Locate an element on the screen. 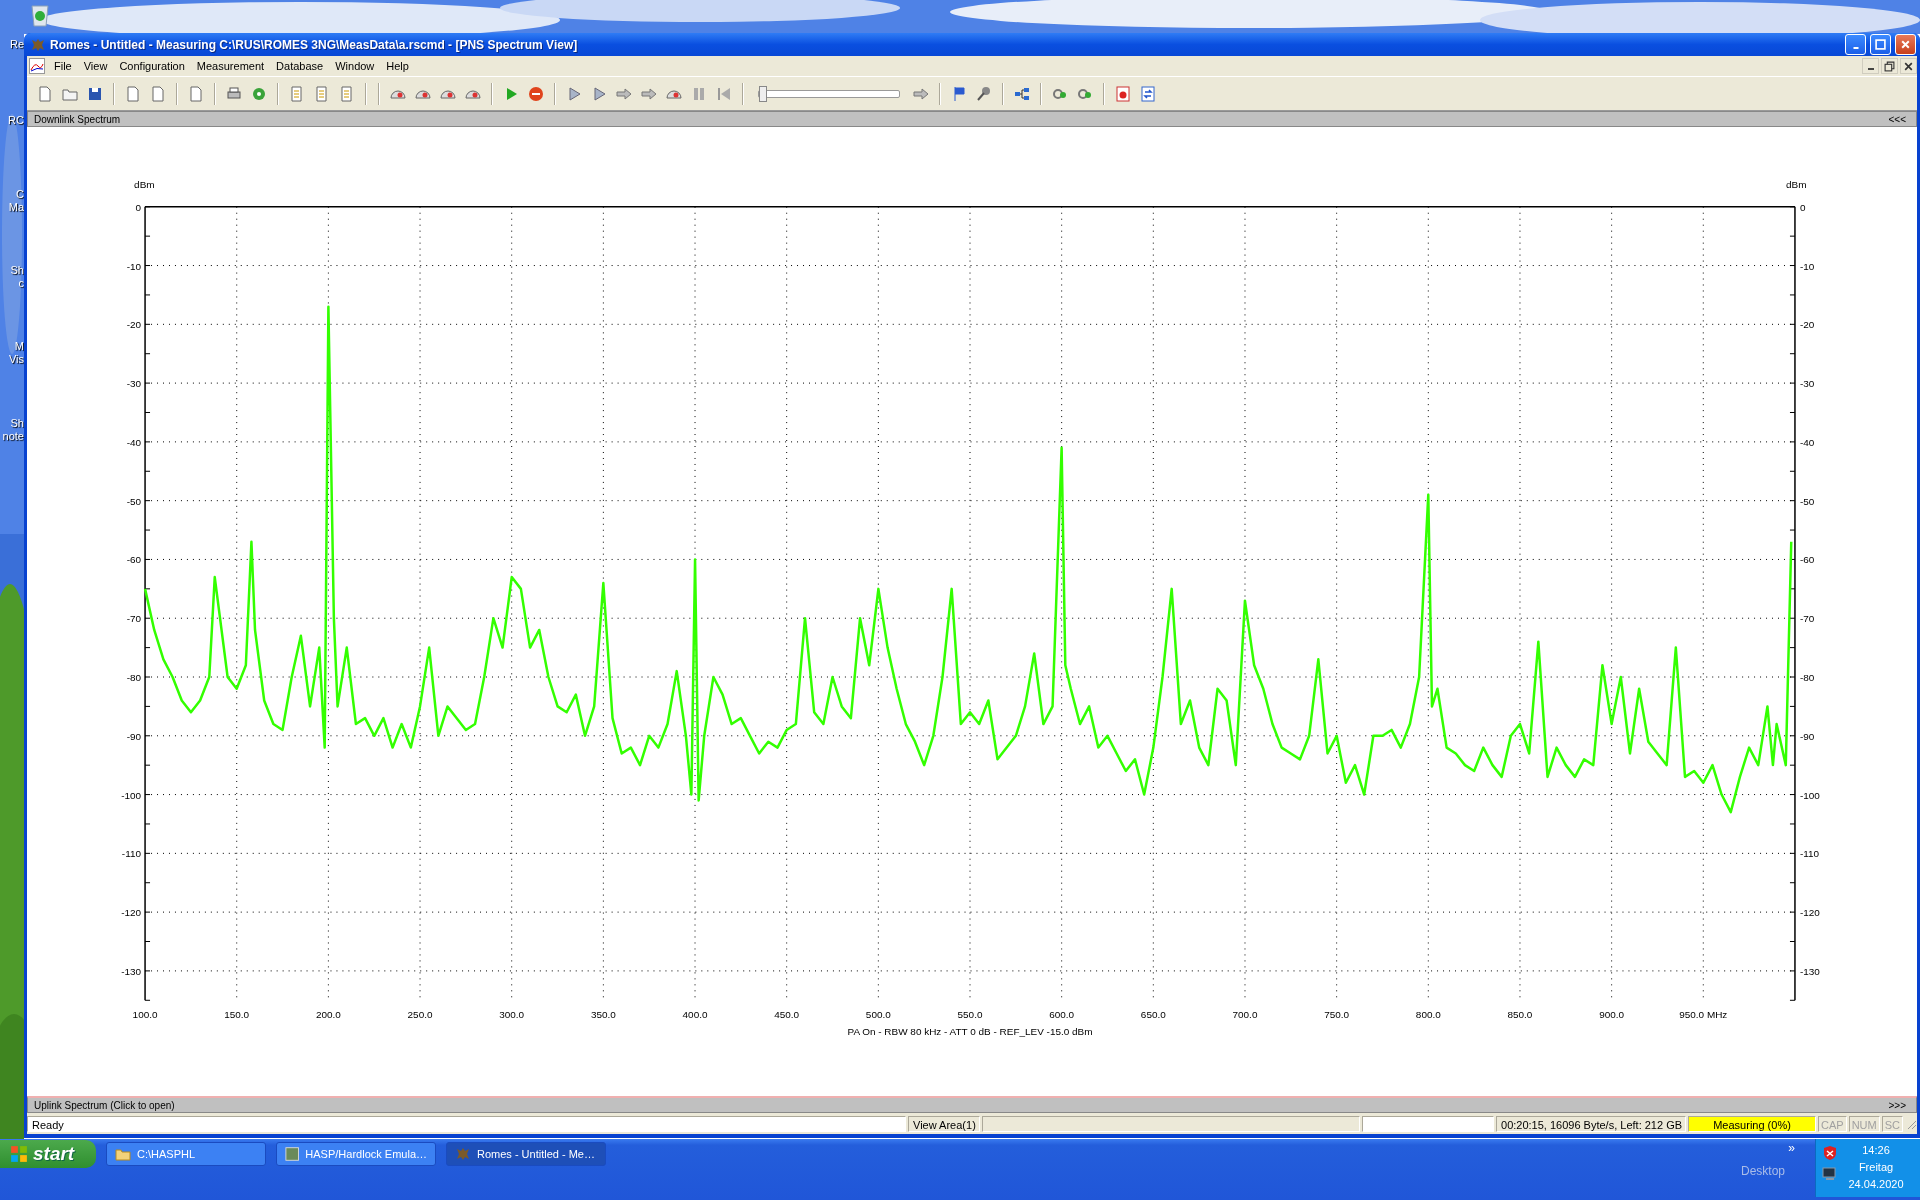  computer-icon is located at coordinates (1830, 1174).